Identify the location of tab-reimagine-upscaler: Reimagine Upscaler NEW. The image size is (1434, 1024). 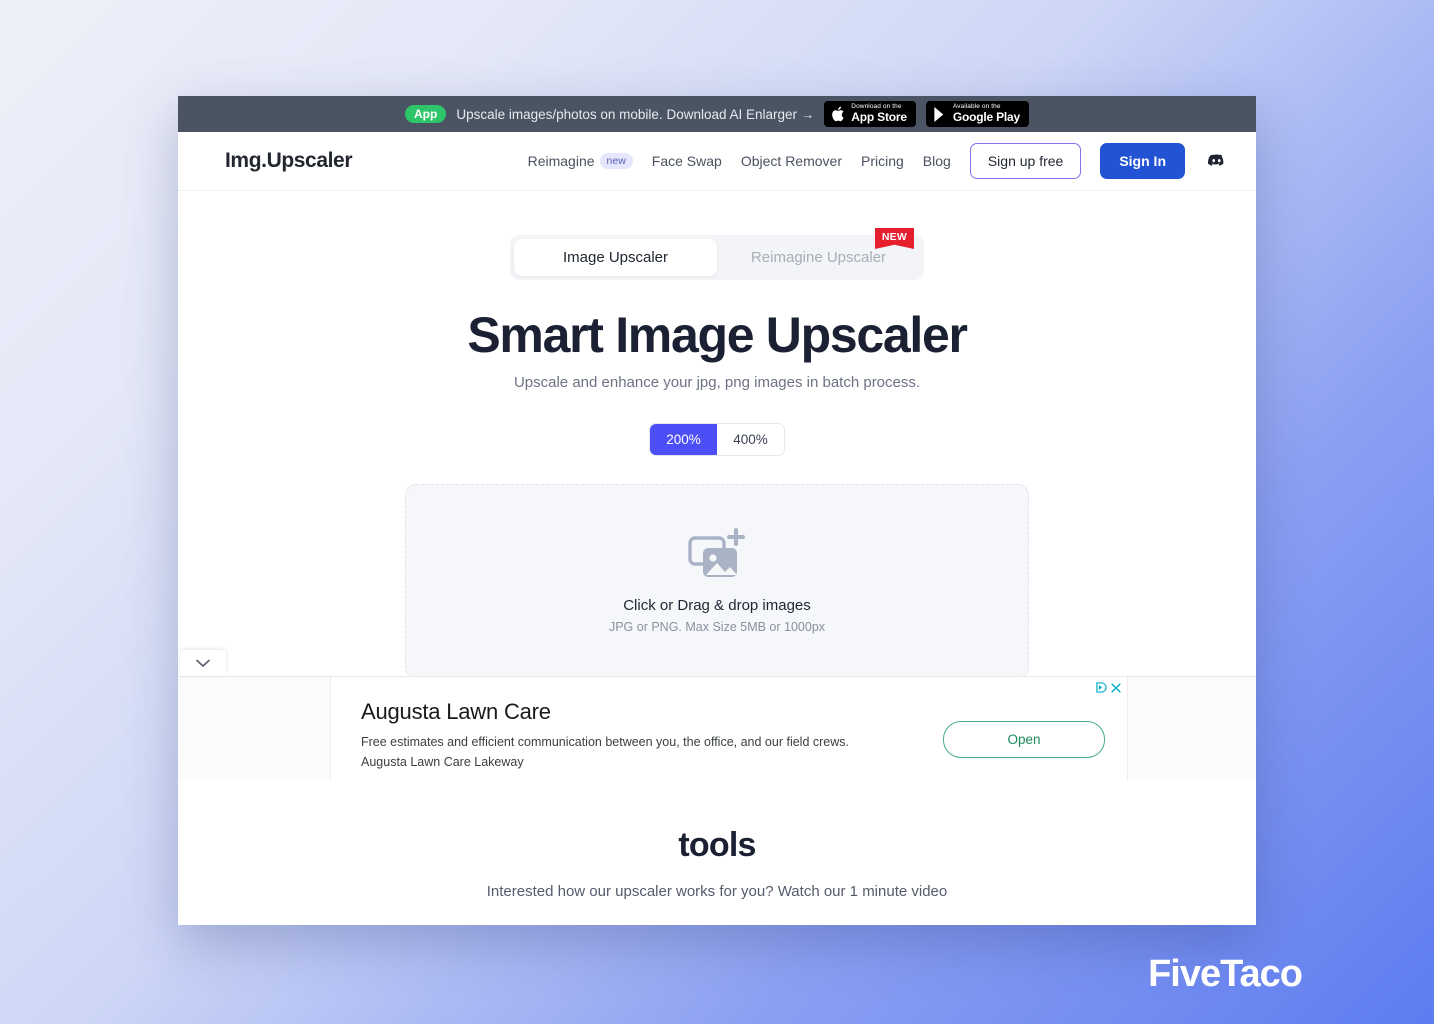
(818, 252).